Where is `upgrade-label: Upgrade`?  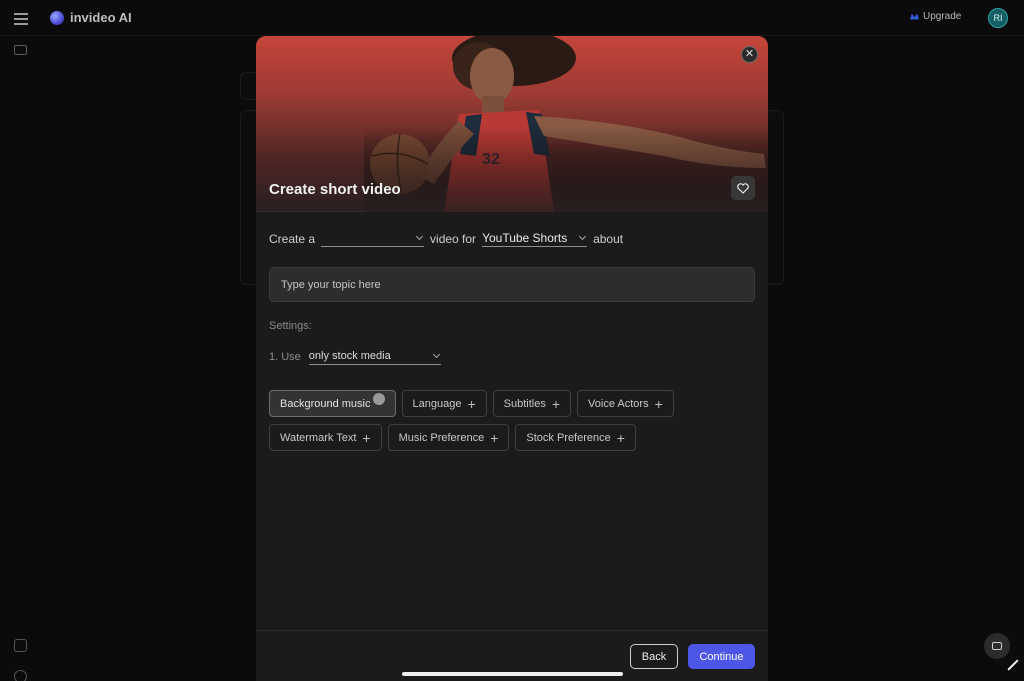
upgrade-label: Upgrade is located at coordinates (942, 16).